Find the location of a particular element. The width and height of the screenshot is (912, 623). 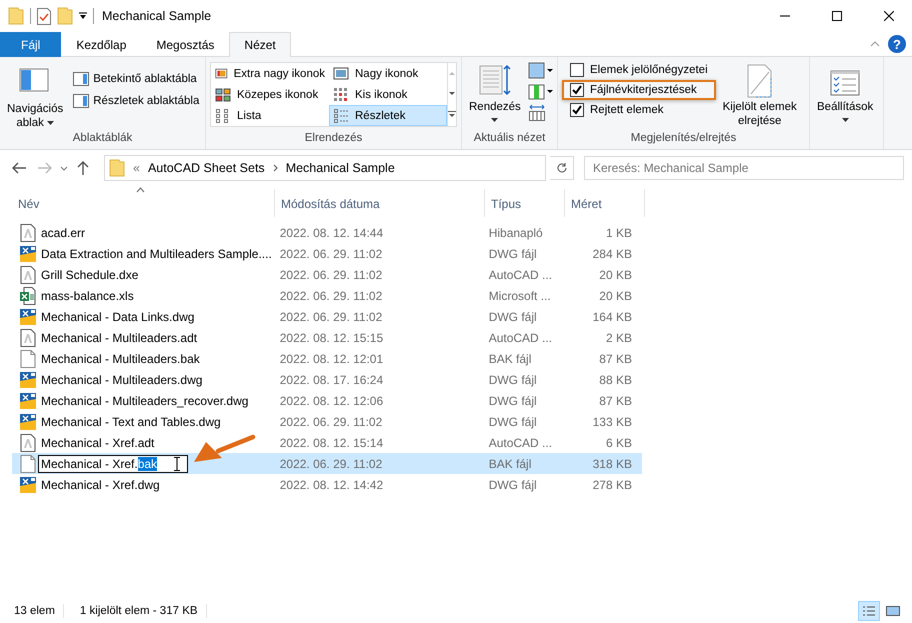

file-row: Mechanical - Data Links.dwg 2022. 06. 29. 11:02 DWG fájl 164 KB is located at coordinates (327, 316).